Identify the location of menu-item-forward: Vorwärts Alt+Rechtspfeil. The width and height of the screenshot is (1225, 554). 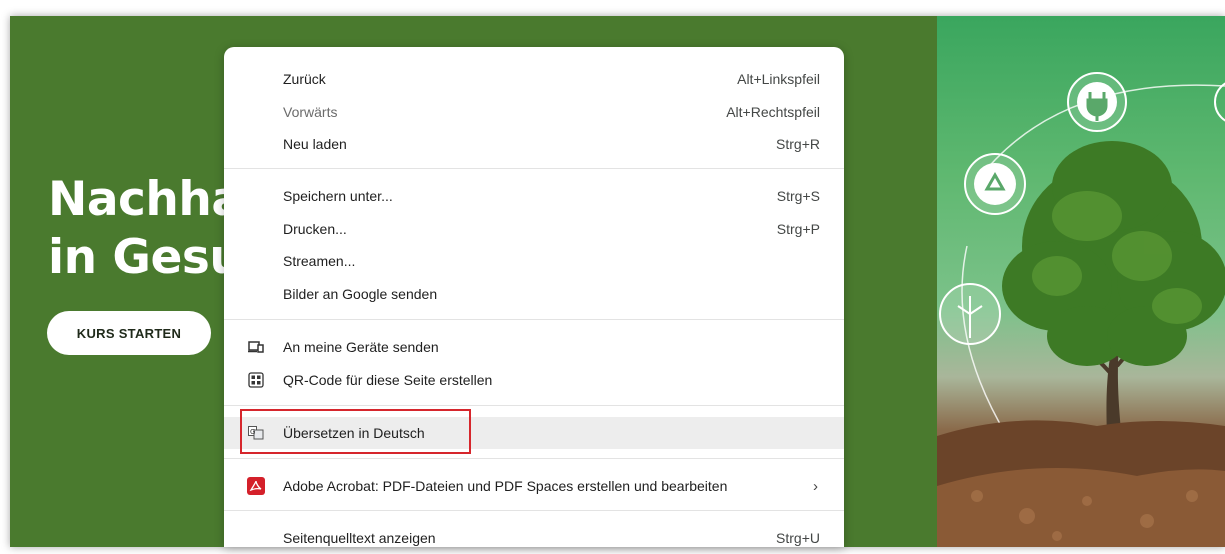
(534, 112).